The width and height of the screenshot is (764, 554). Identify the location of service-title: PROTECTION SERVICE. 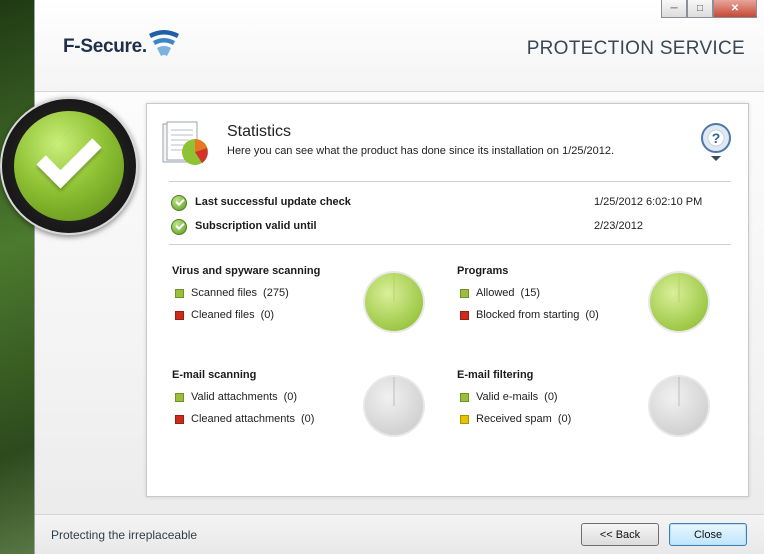
(635, 48).